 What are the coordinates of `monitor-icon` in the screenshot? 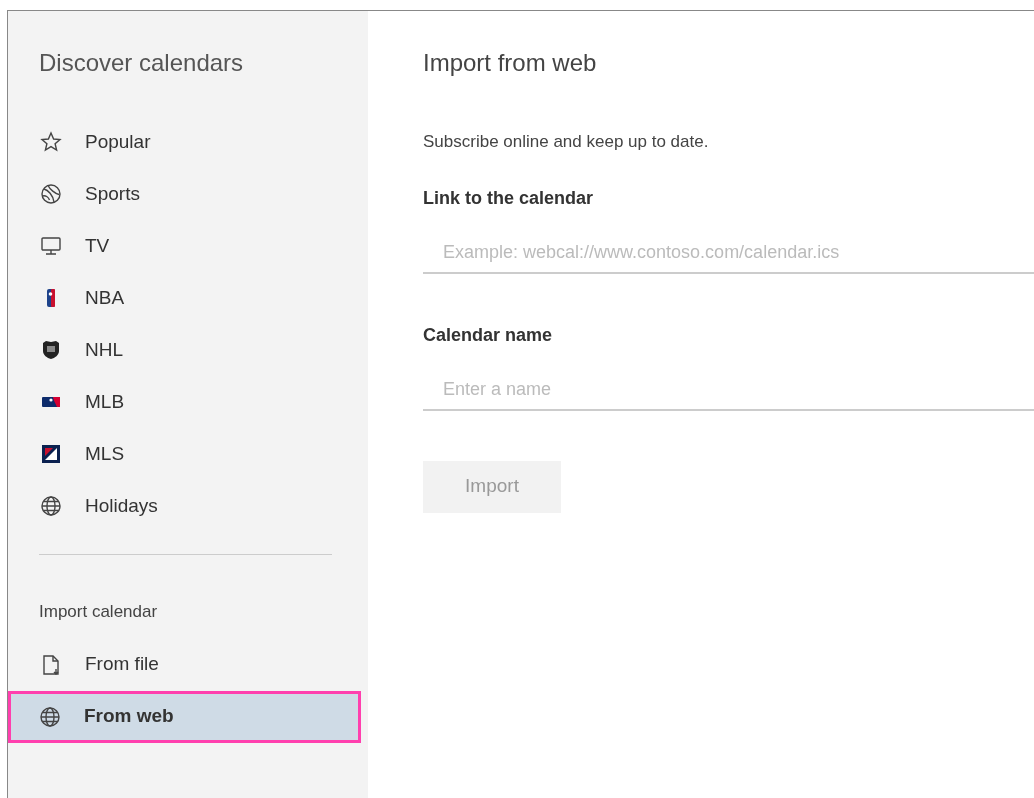 It's located at (51, 246).